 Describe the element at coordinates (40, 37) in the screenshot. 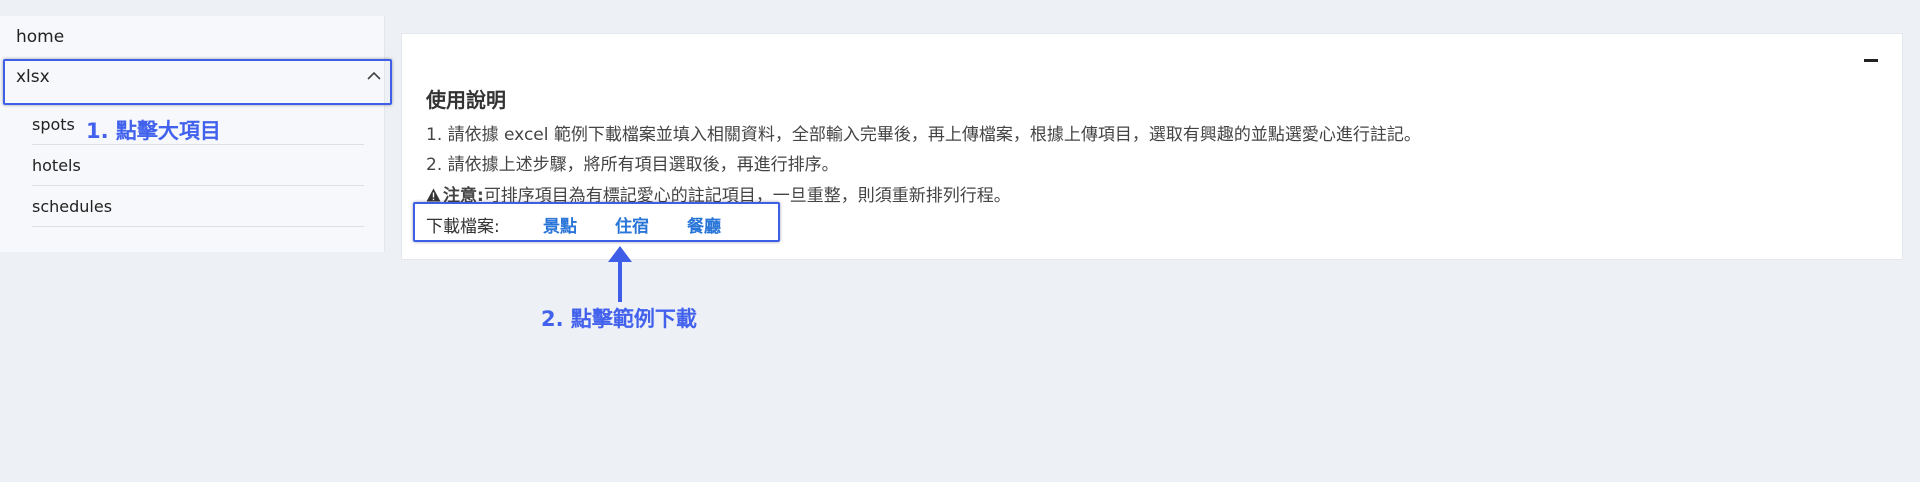

I see `nav-item-home: home` at that location.